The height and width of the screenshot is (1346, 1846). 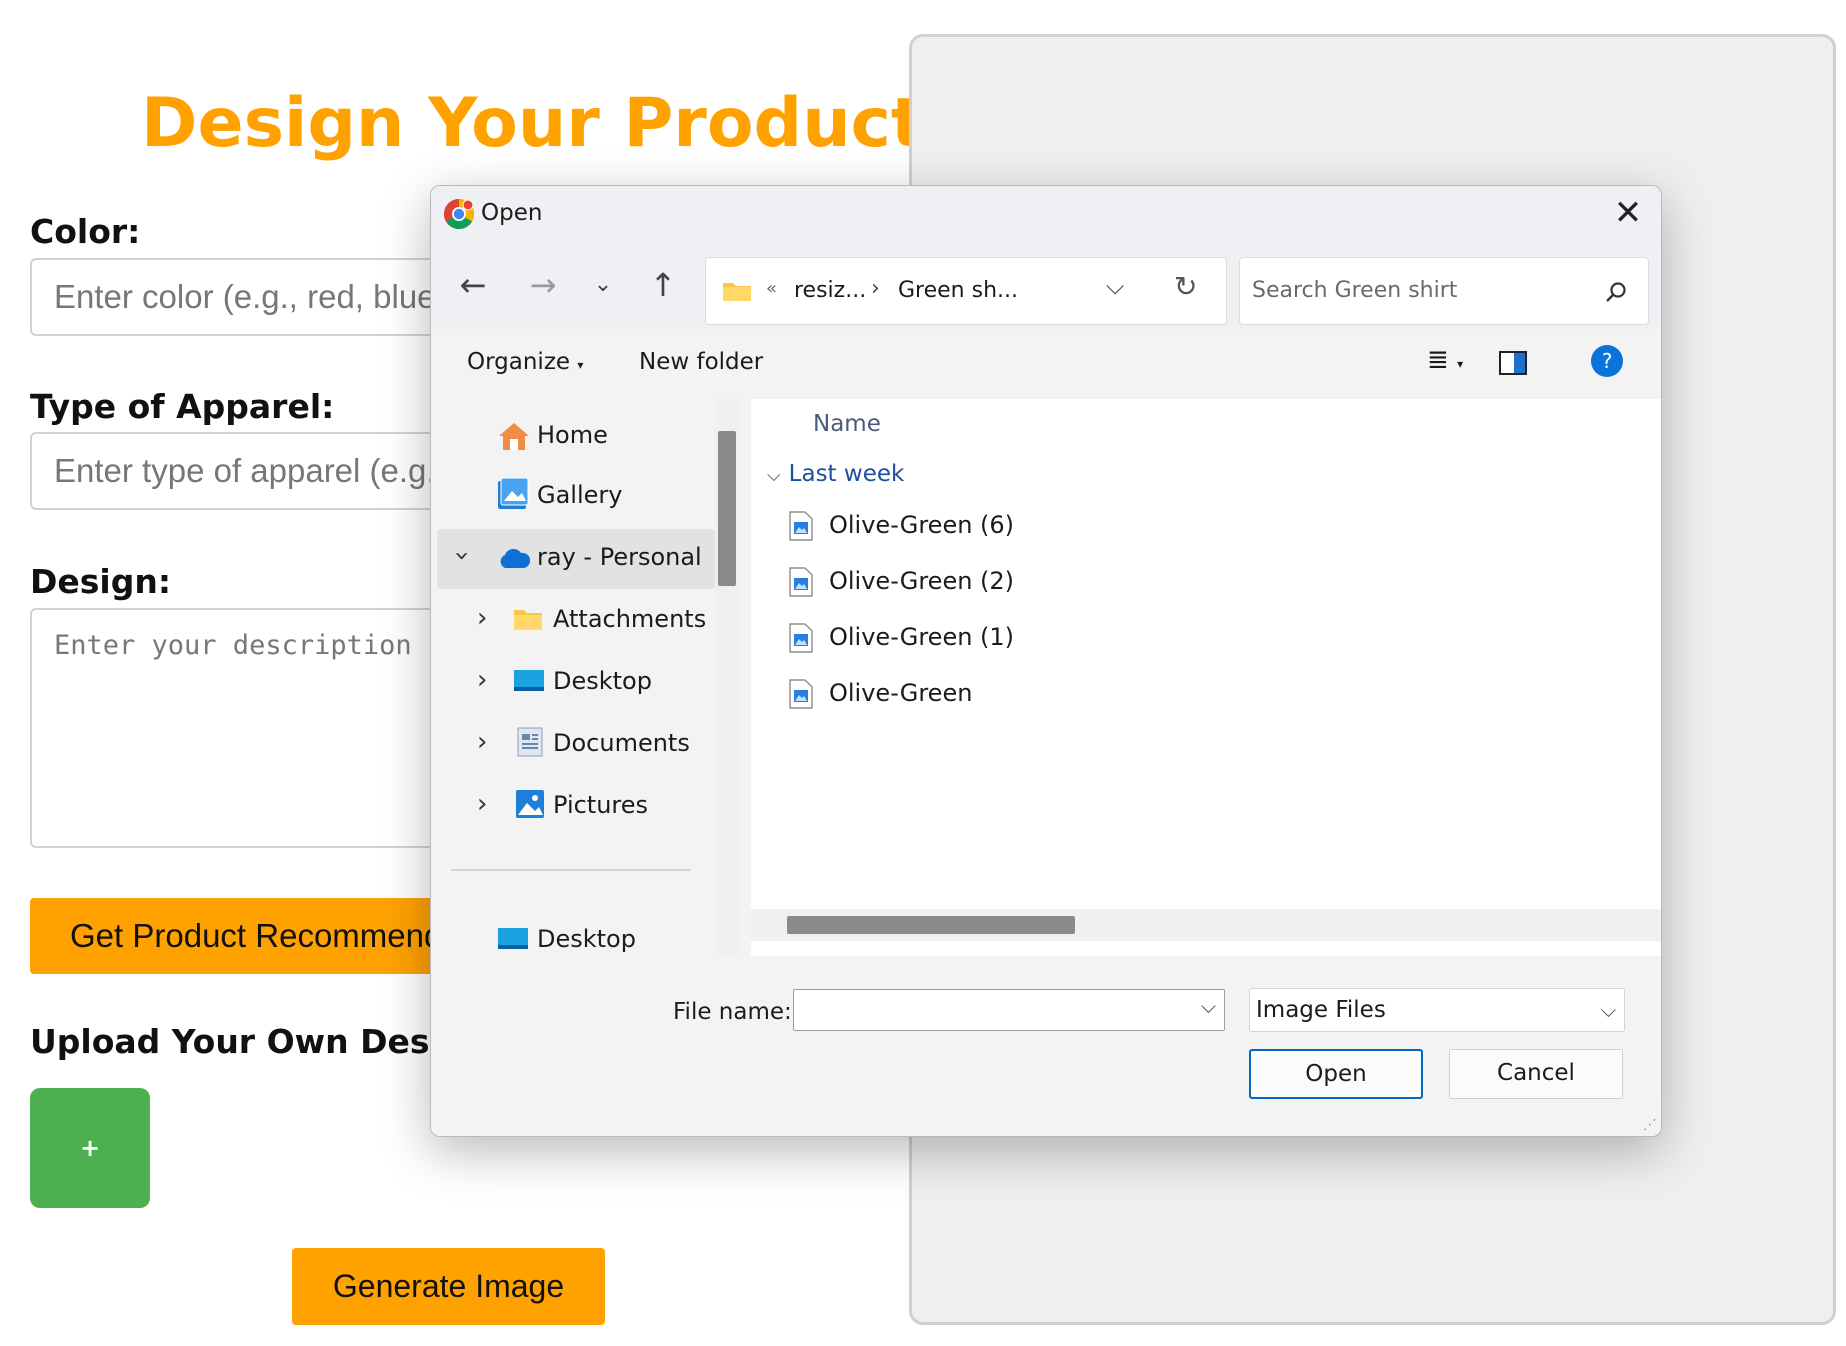 What do you see at coordinates (727, 508) in the screenshot?
I see `sidebar-scrollbar-thumb` at bounding box center [727, 508].